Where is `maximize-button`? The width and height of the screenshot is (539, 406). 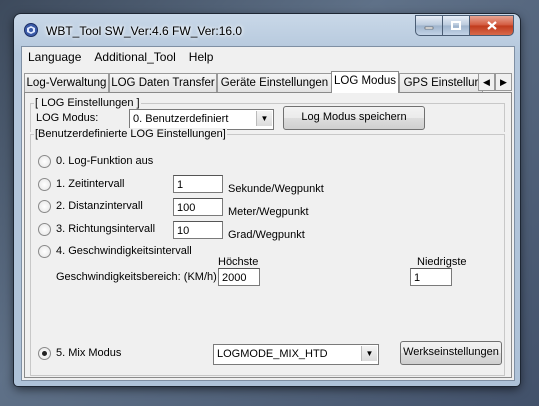 maximize-button is located at coordinates (455, 25).